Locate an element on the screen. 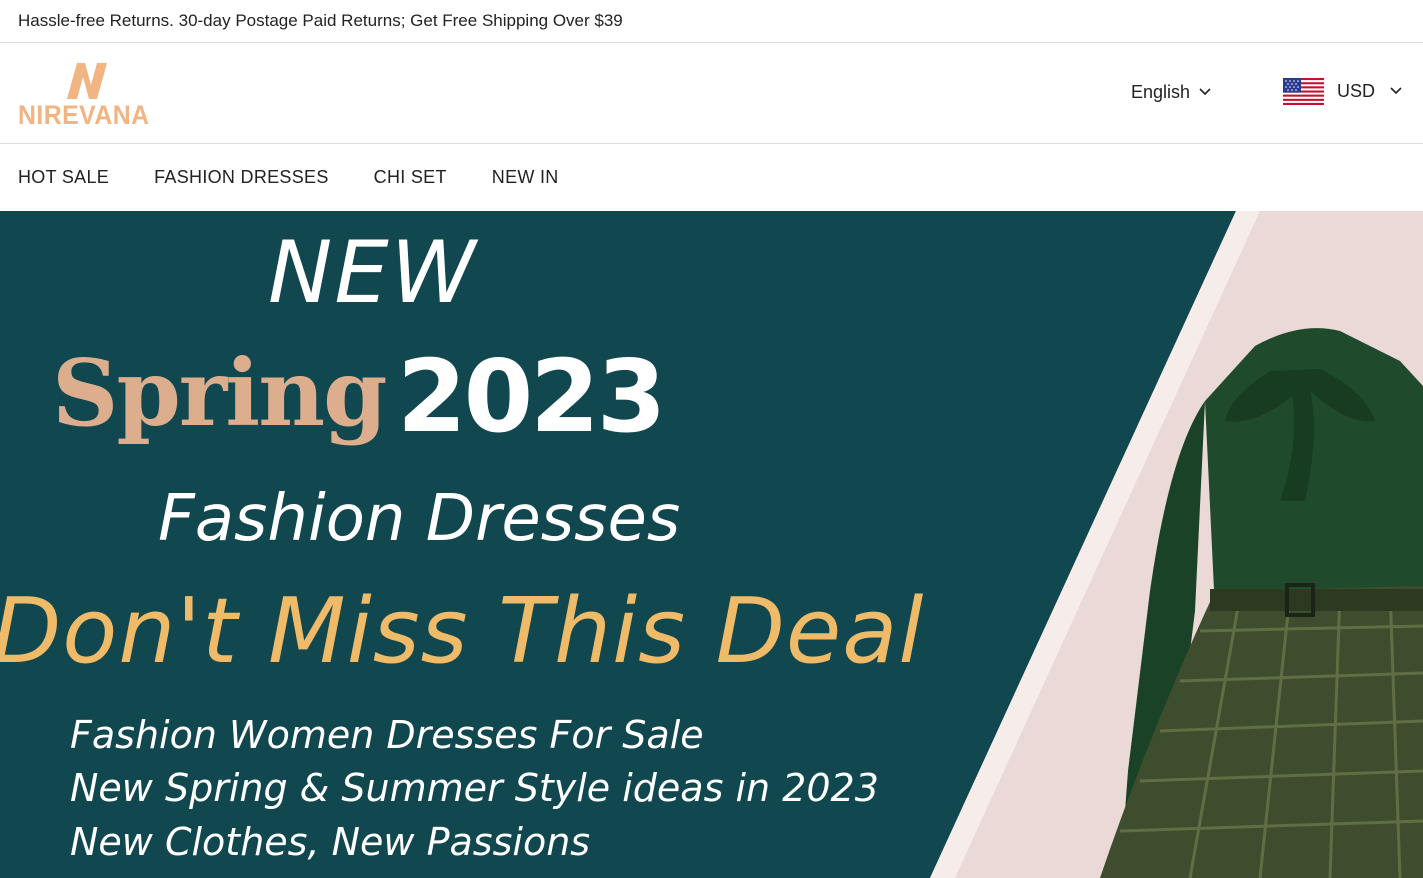 This screenshot has width=1423, height=878. logo-n-mark-icon is located at coordinates (87, 81).